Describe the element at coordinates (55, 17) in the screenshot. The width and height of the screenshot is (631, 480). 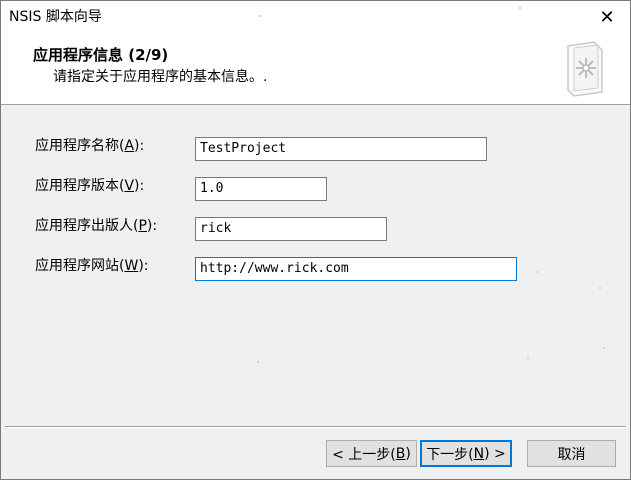
I see `window-title: NSIS 脚本向导` at that location.